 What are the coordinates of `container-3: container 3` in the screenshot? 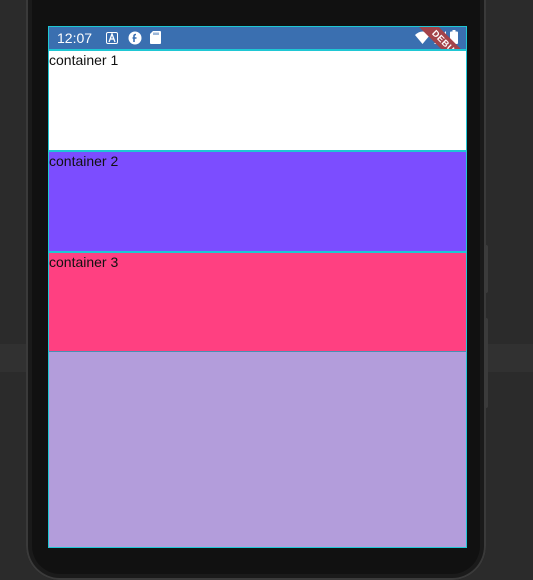 It's located at (257, 301).